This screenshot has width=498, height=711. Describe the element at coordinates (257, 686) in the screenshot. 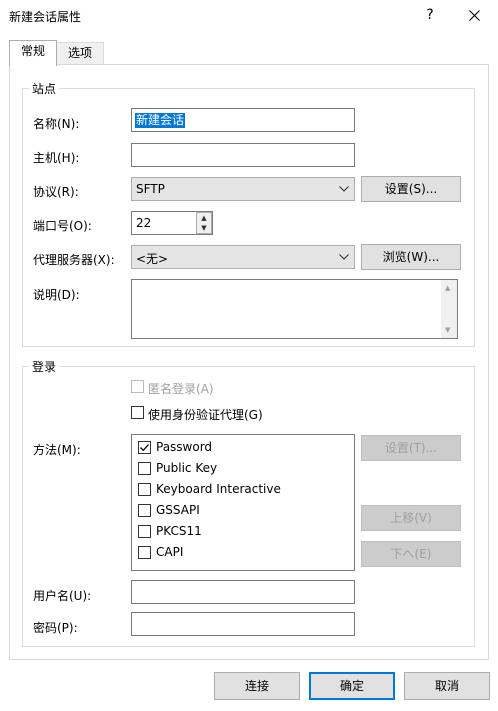

I see `connect-button: 连接` at that location.